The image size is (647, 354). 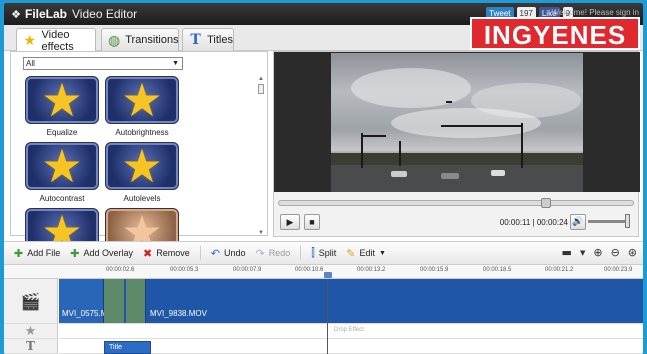 I want to click on ruler-label: 00:00:18.5, so click(x=497, y=270).